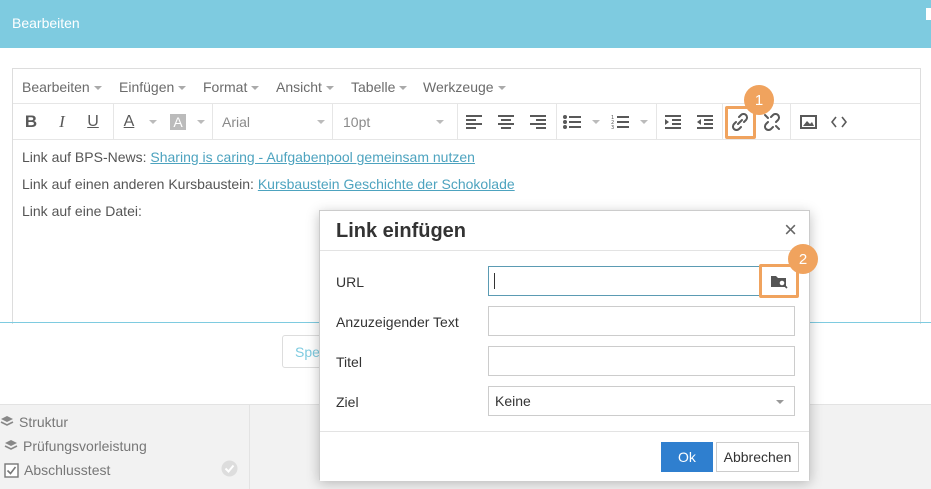 The height and width of the screenshot is (489, 931). What do you see at coordinates (625, 281) in the screenshot?
I see `url-input` at bounding box center [625, 281].